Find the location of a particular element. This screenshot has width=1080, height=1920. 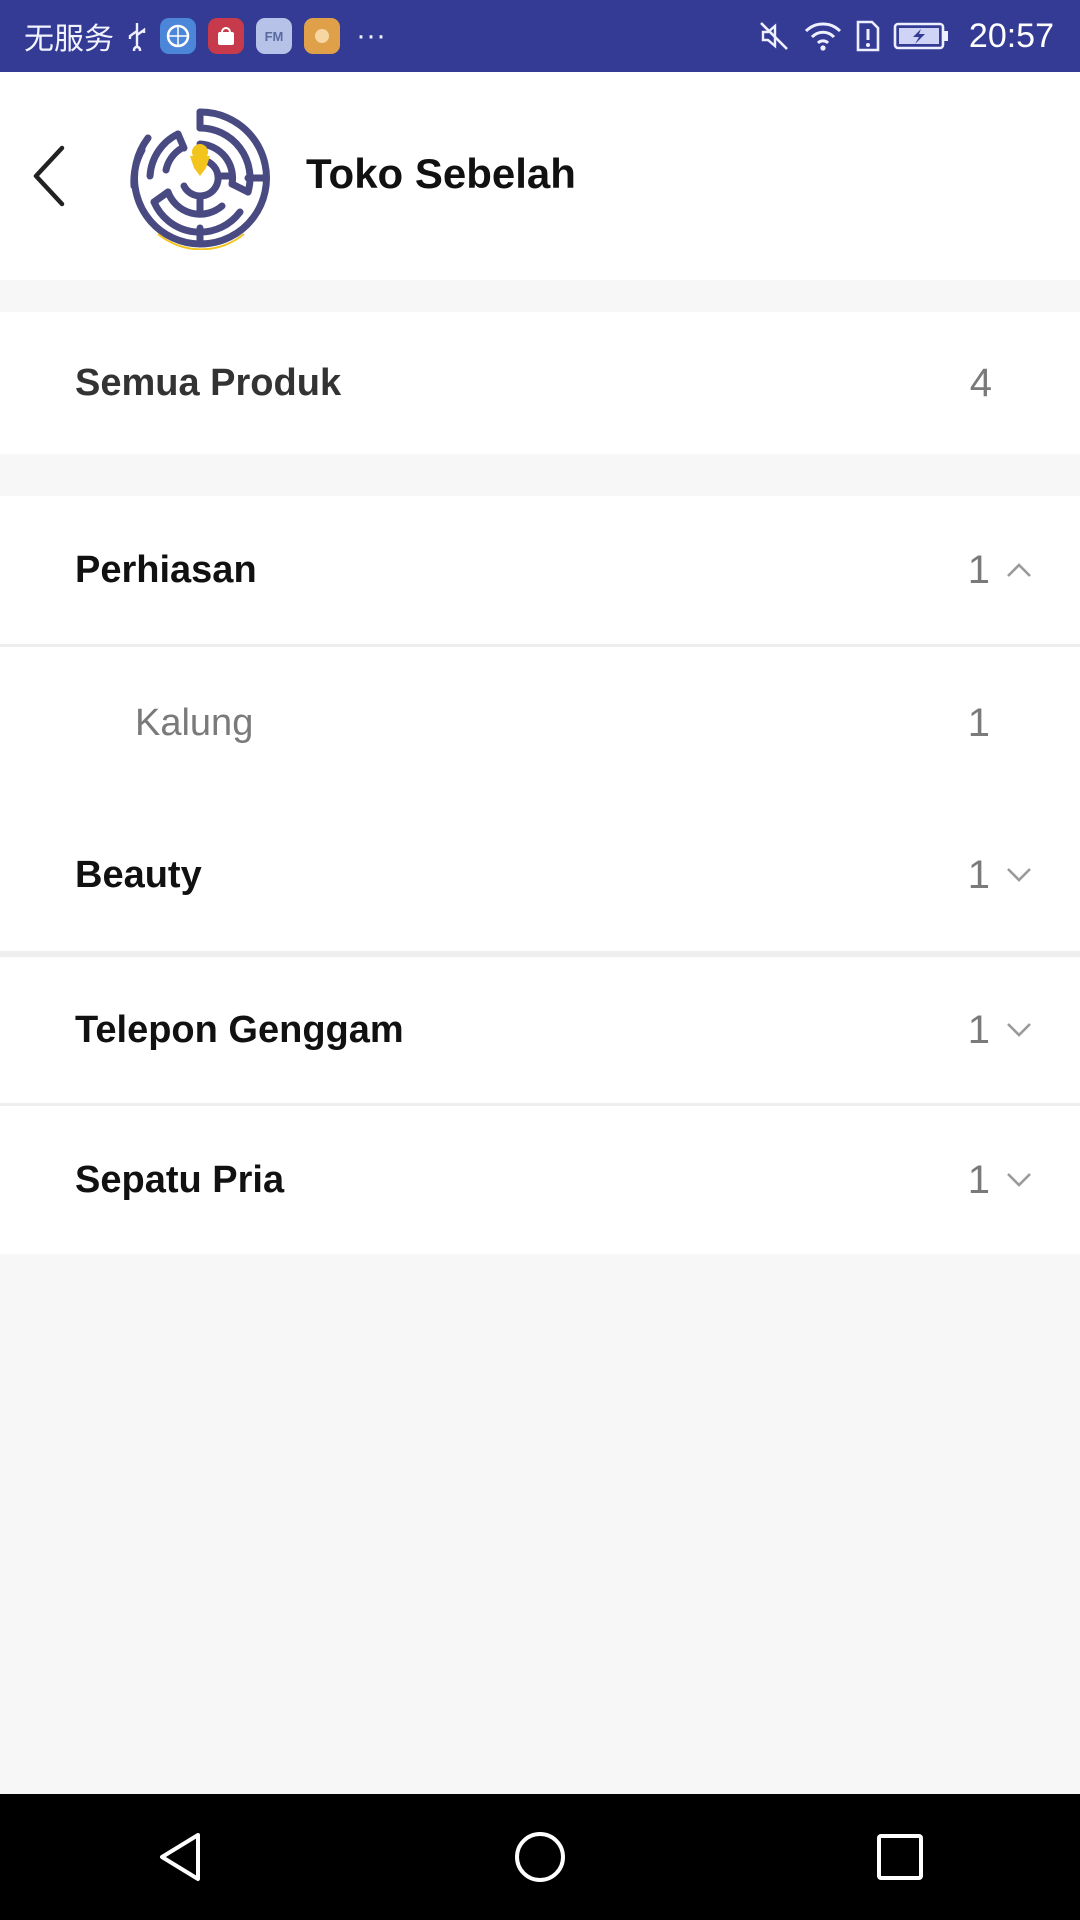

system-nav-bar is located at coordinates (540, 1857).